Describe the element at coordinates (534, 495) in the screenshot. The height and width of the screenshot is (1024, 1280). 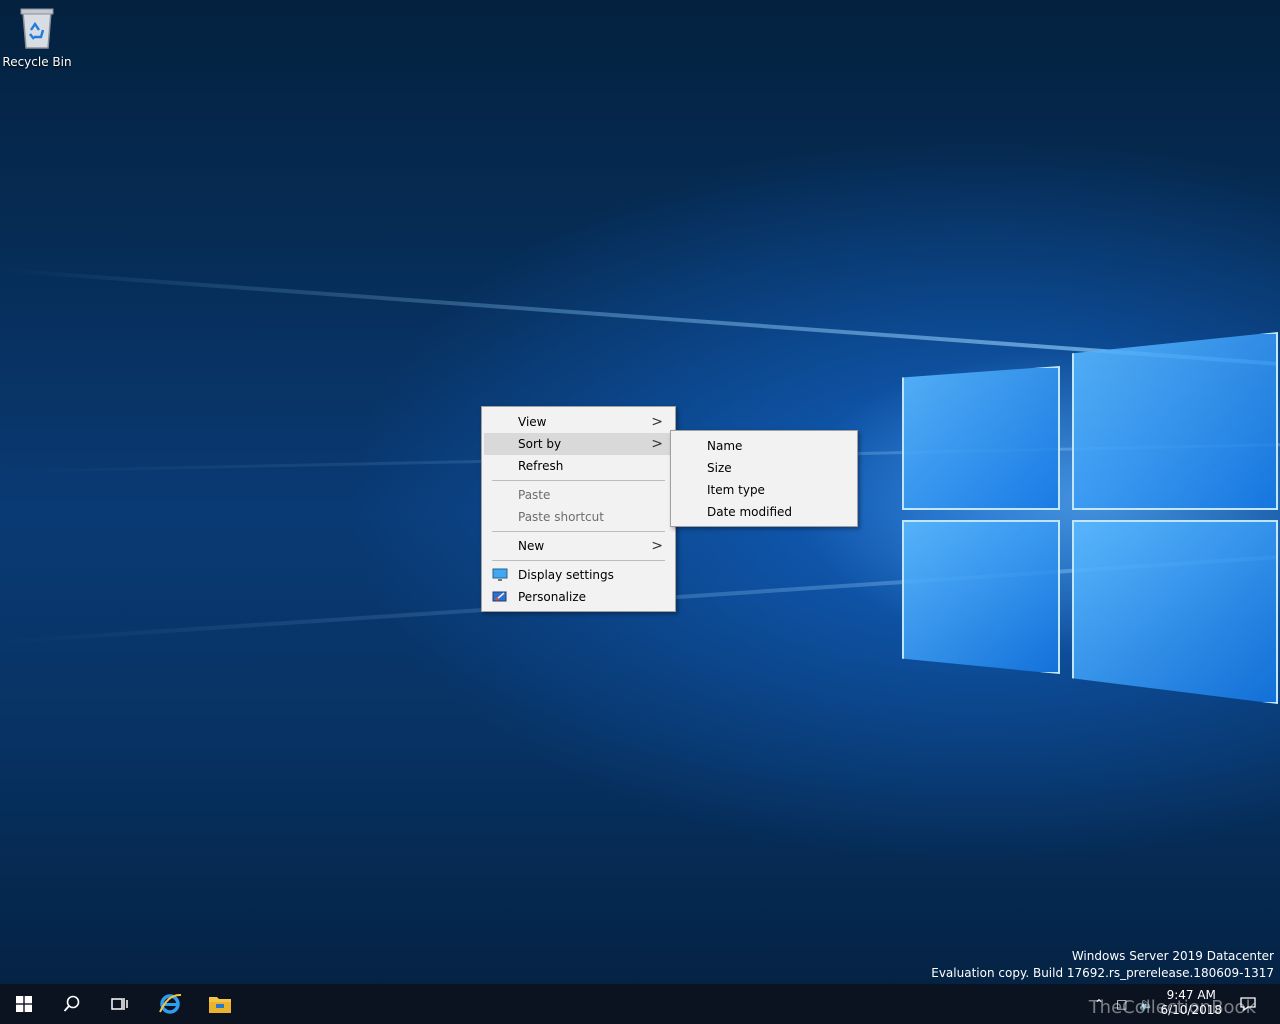
I see `menu-item-label: Paste` at that location.